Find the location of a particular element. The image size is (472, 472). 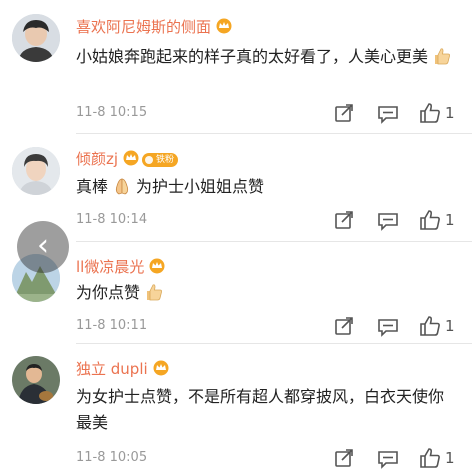

comment-text: 为你点赞 is located at coordinates (266, 293).